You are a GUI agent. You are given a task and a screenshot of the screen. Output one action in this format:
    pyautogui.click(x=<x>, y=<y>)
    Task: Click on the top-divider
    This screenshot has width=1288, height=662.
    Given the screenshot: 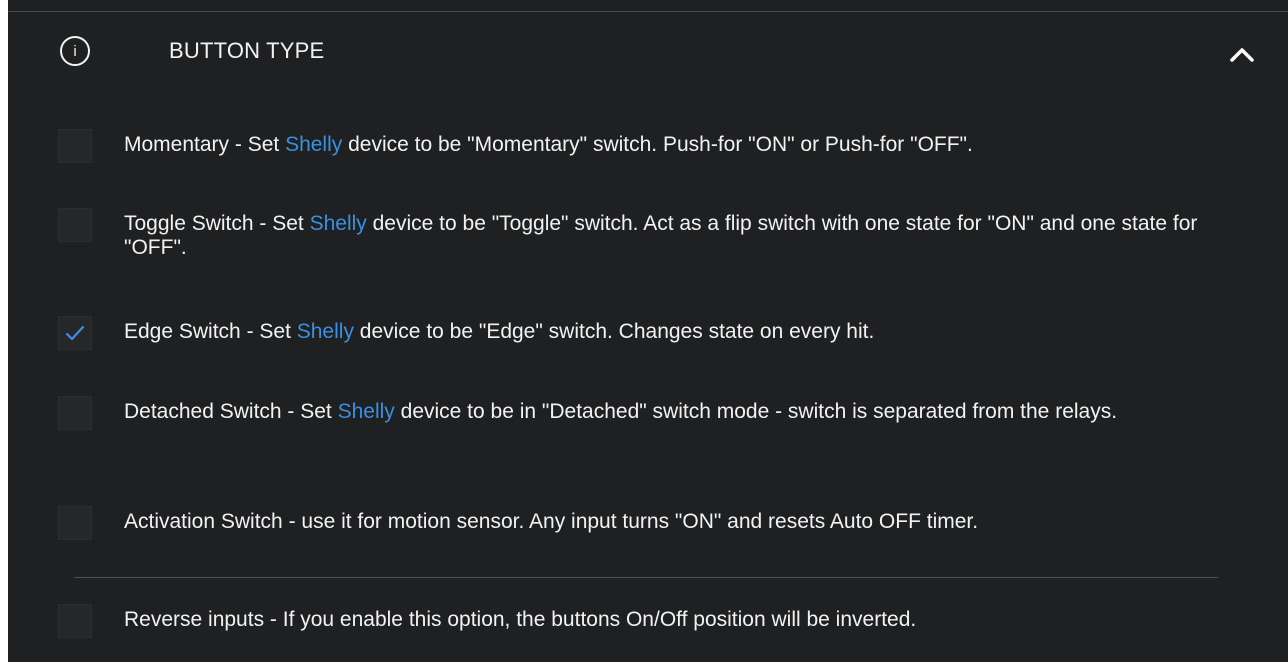 What is the action you would take?
    pyautogui.click(x=648, y=6)
    